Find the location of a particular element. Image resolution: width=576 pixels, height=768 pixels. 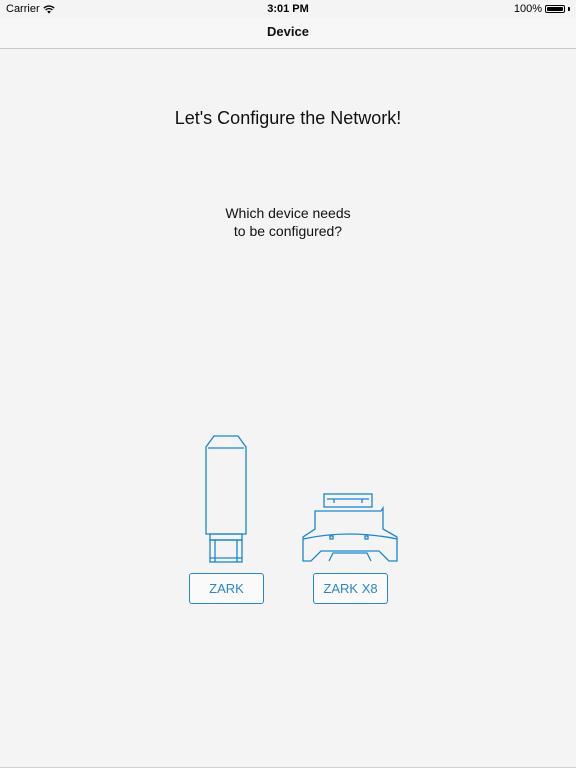

zark-x8-button: ZARK X8 is located at coordinates (350, 588).